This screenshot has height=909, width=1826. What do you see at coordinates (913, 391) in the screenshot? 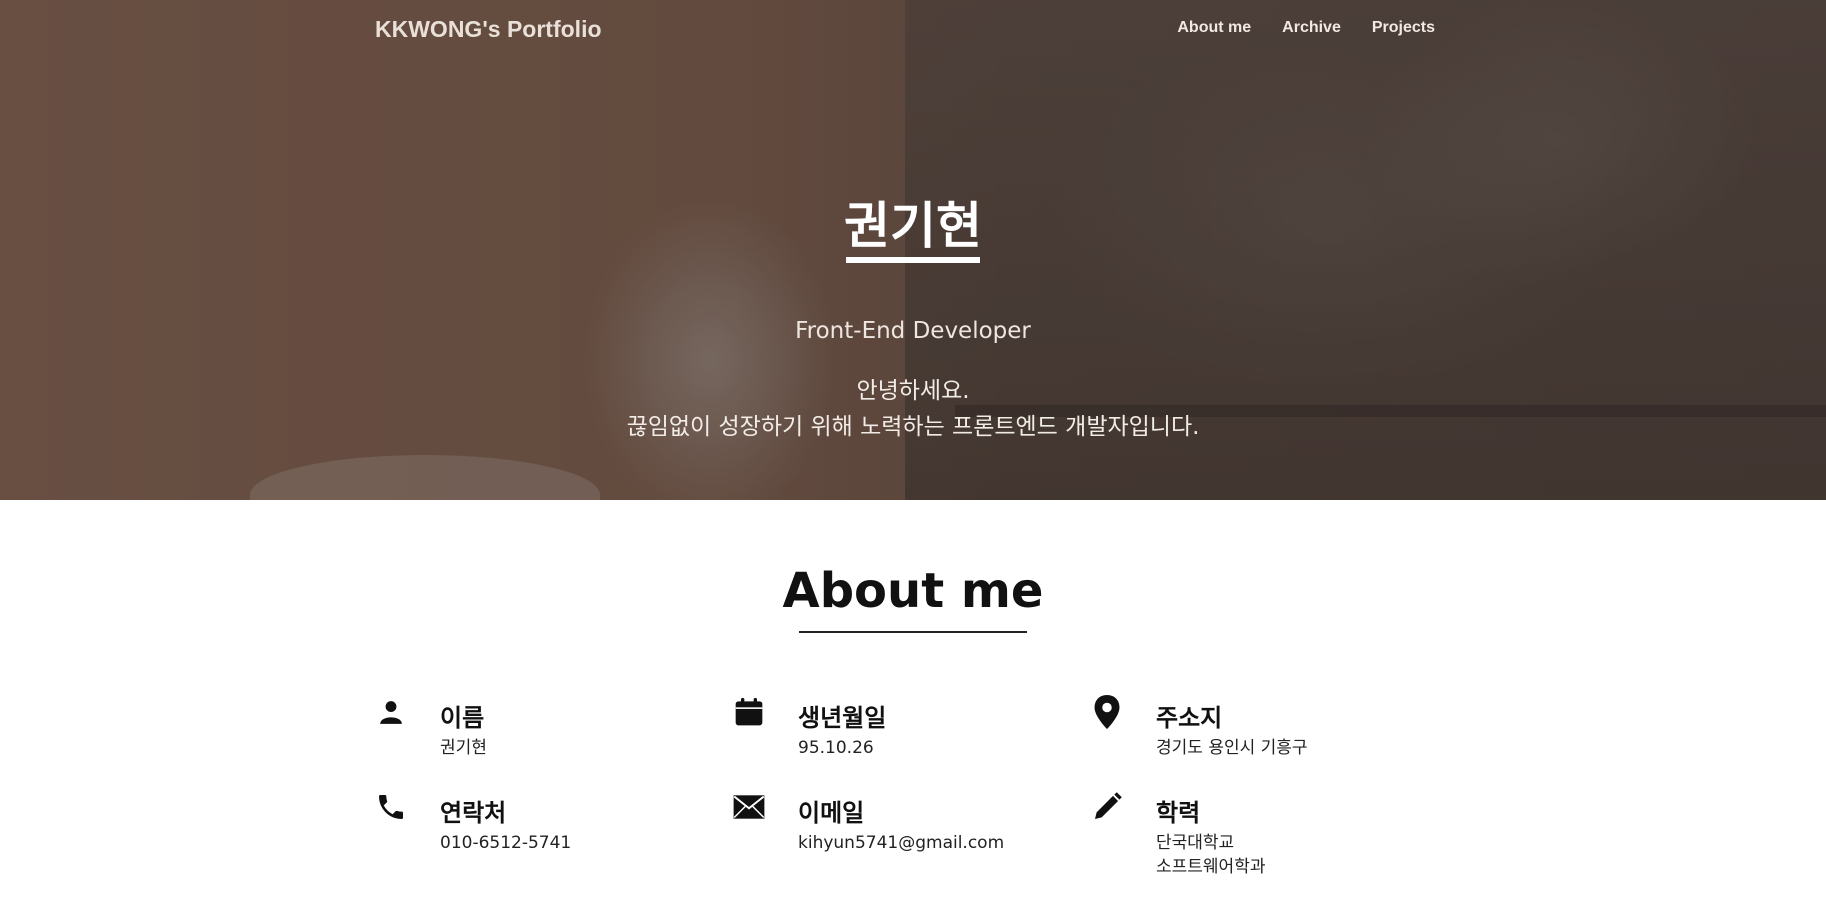
I see `hero-intro-line1: 안녕하세요.` at bounding box center [913, 391].